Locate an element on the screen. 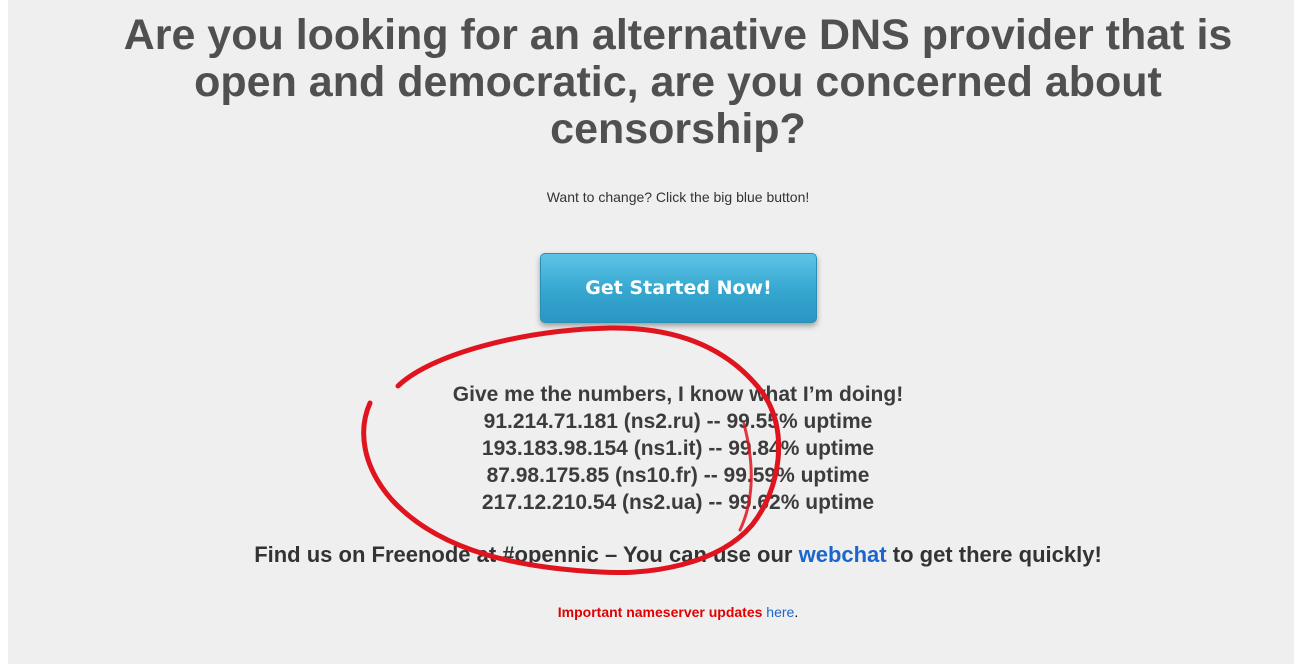 This screenshot has height=664, width=1294. get-started-button: Get Started Now! is located at coordinates (678, 288).